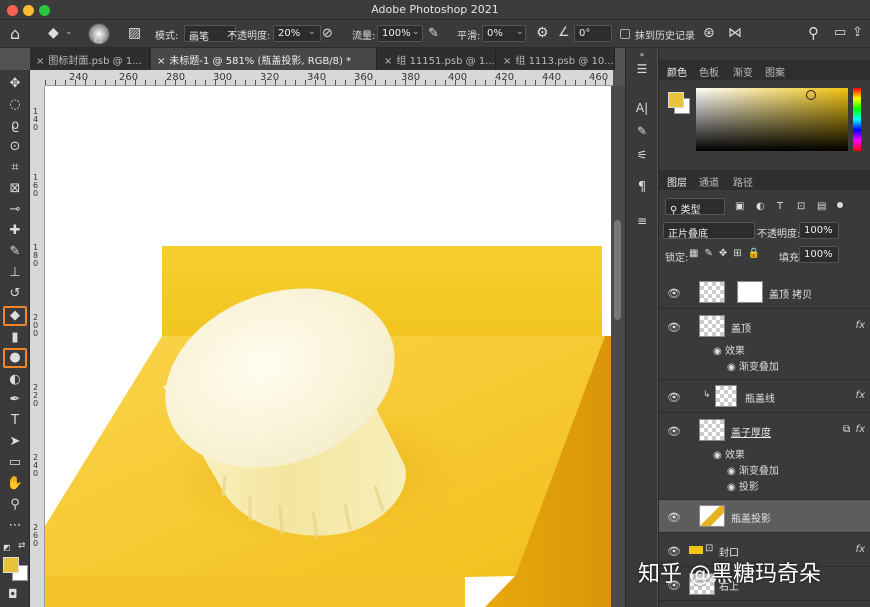 Image resolution: width=870 pixels, height=607 pixels. What do you see at coordinates (760, 206) in the screenshot?
I see `filter-adjust-icon: ◐` at bounding box center [760, 206].